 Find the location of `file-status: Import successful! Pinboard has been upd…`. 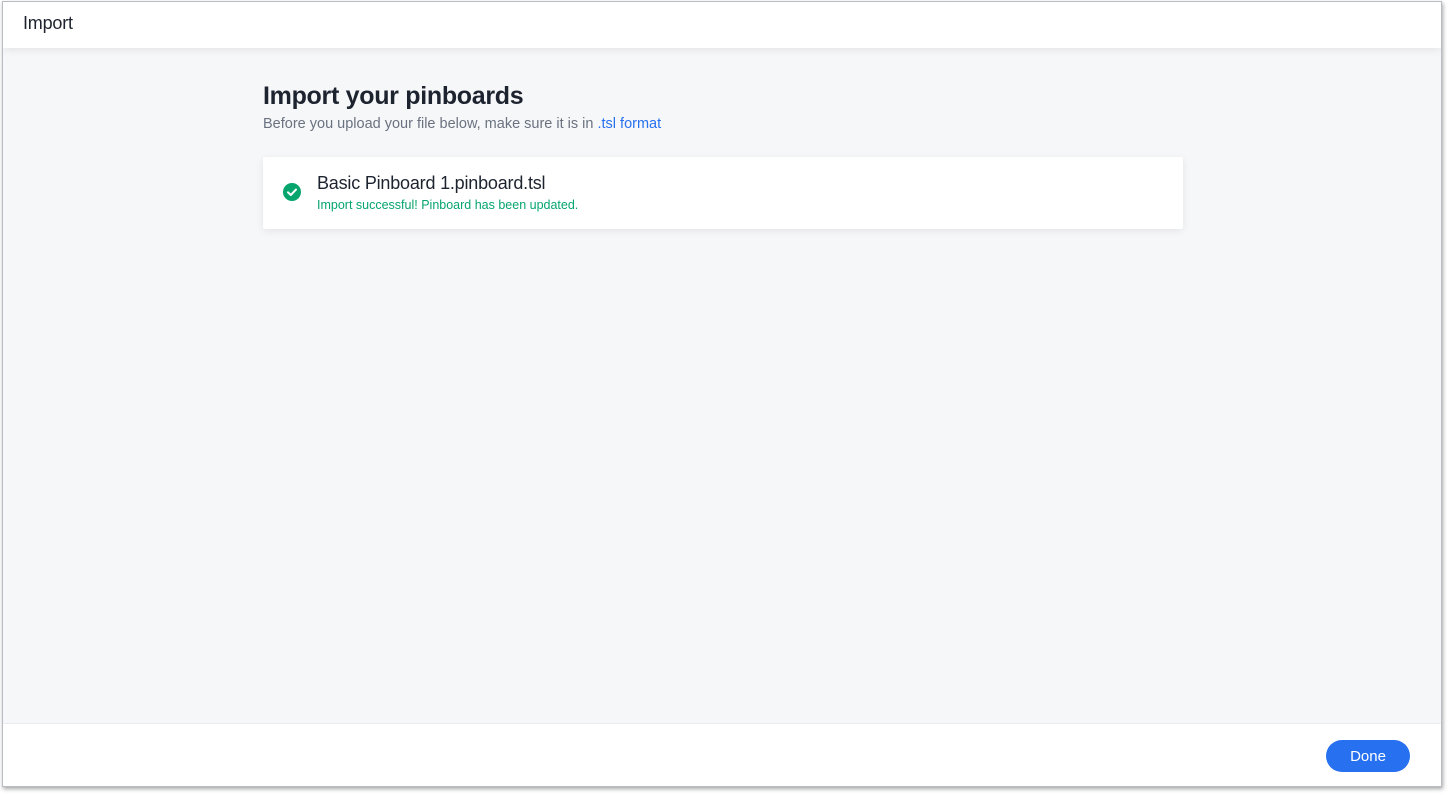

file-status: Import successful! Pinboard has been upd… is located at coordinates (448, 205).